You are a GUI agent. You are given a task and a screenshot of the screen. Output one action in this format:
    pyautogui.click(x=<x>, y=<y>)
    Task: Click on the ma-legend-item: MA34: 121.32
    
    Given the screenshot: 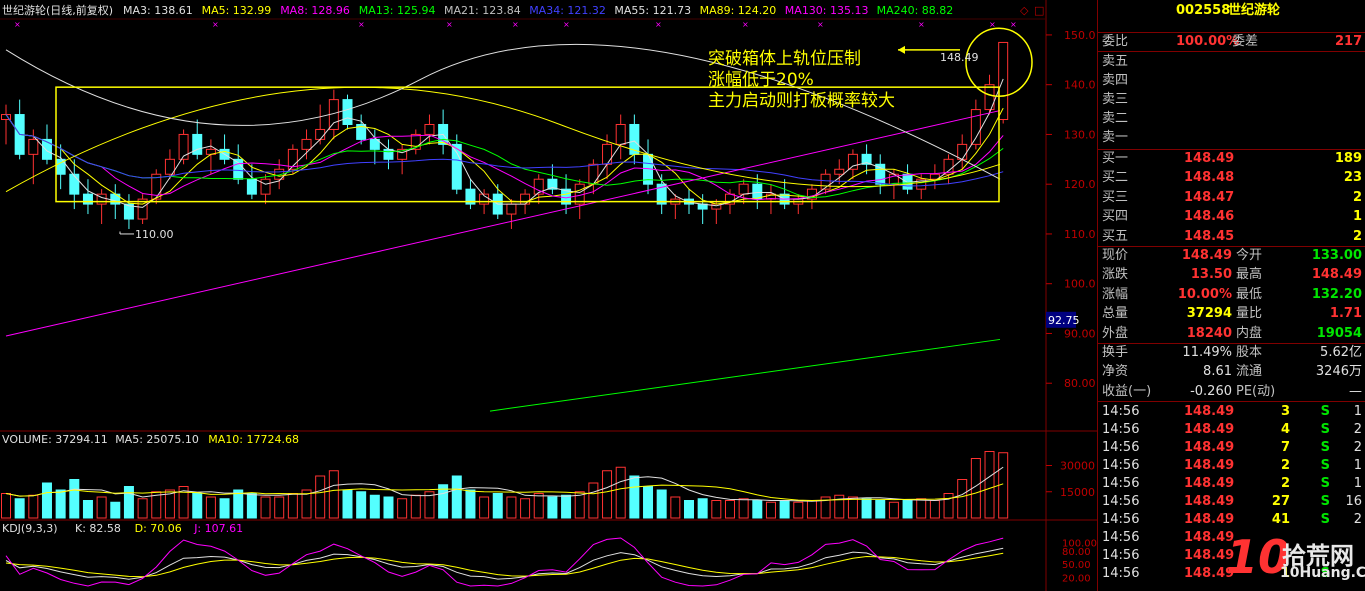 What is the action you would take?
    pyautogui.click(x=567, y=10)
    